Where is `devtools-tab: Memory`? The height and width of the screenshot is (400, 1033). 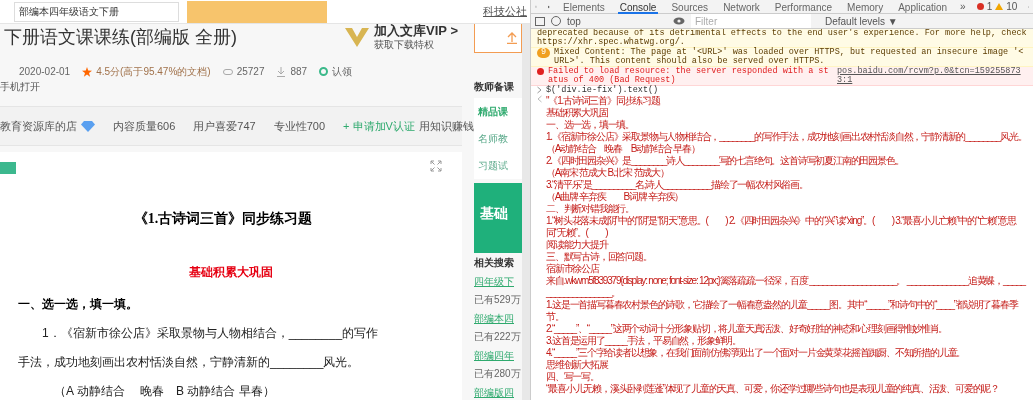 devtools-tab: Memory is located at coordinates (865, 7).